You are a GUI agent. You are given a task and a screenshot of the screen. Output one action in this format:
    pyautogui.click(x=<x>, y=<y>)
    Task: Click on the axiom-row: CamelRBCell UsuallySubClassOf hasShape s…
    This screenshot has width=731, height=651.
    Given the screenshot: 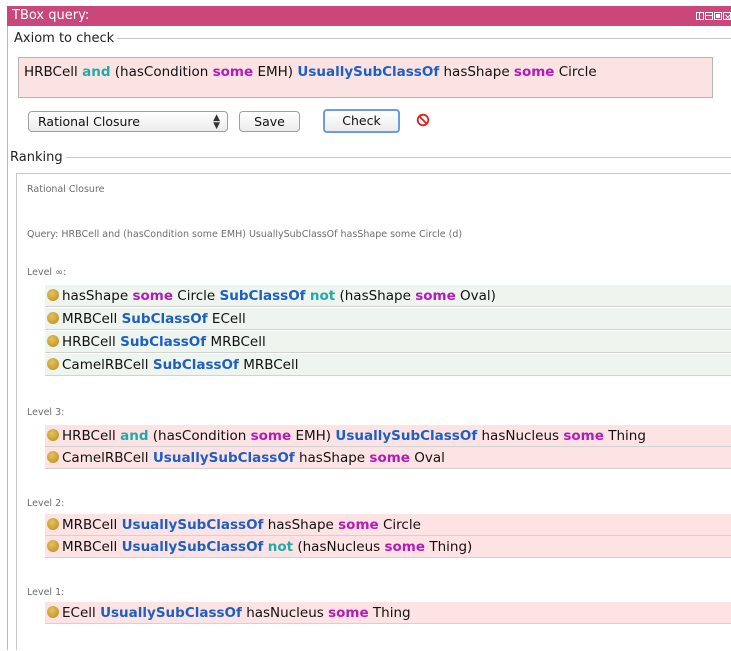 What is the action you would take?
    pyautogui.click(x=388, y=458)
    